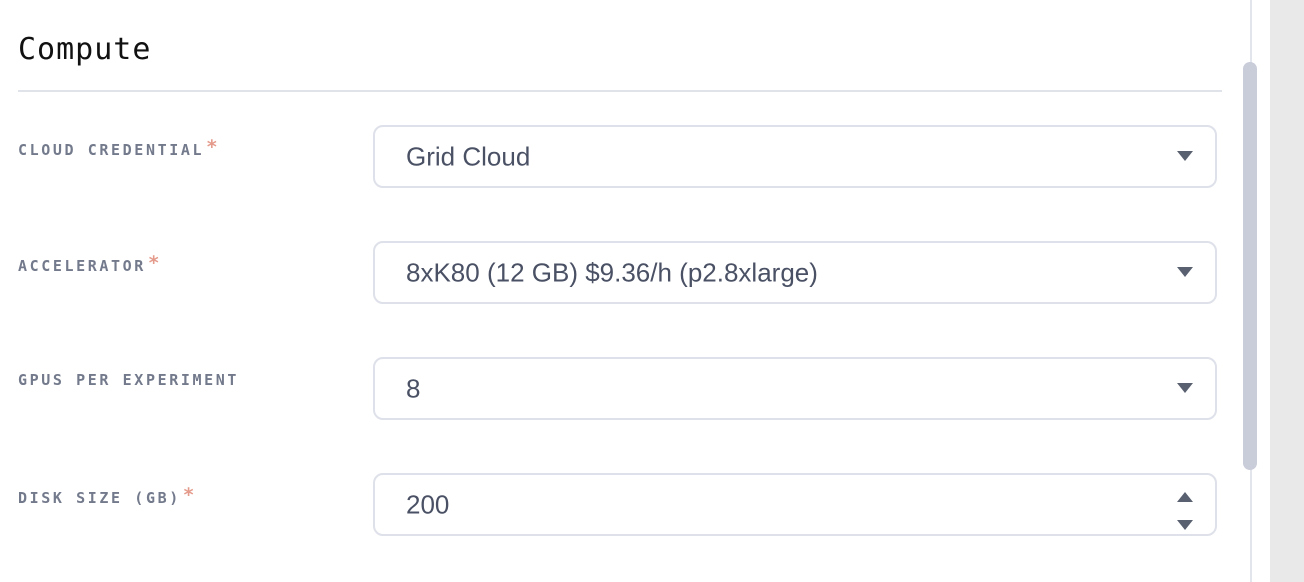  What do you see at coordinates (1287, 291) in the screenshot?
I see `page-gutter` at bounding box center [1287, 291].